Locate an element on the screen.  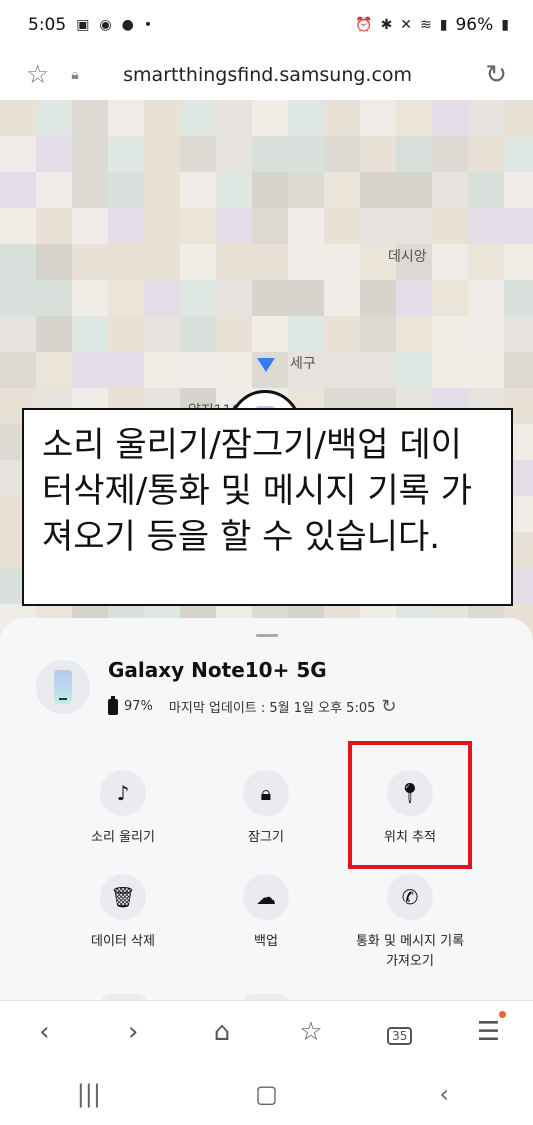
mute-icon: ✕ is located at coordinates (406, 25).